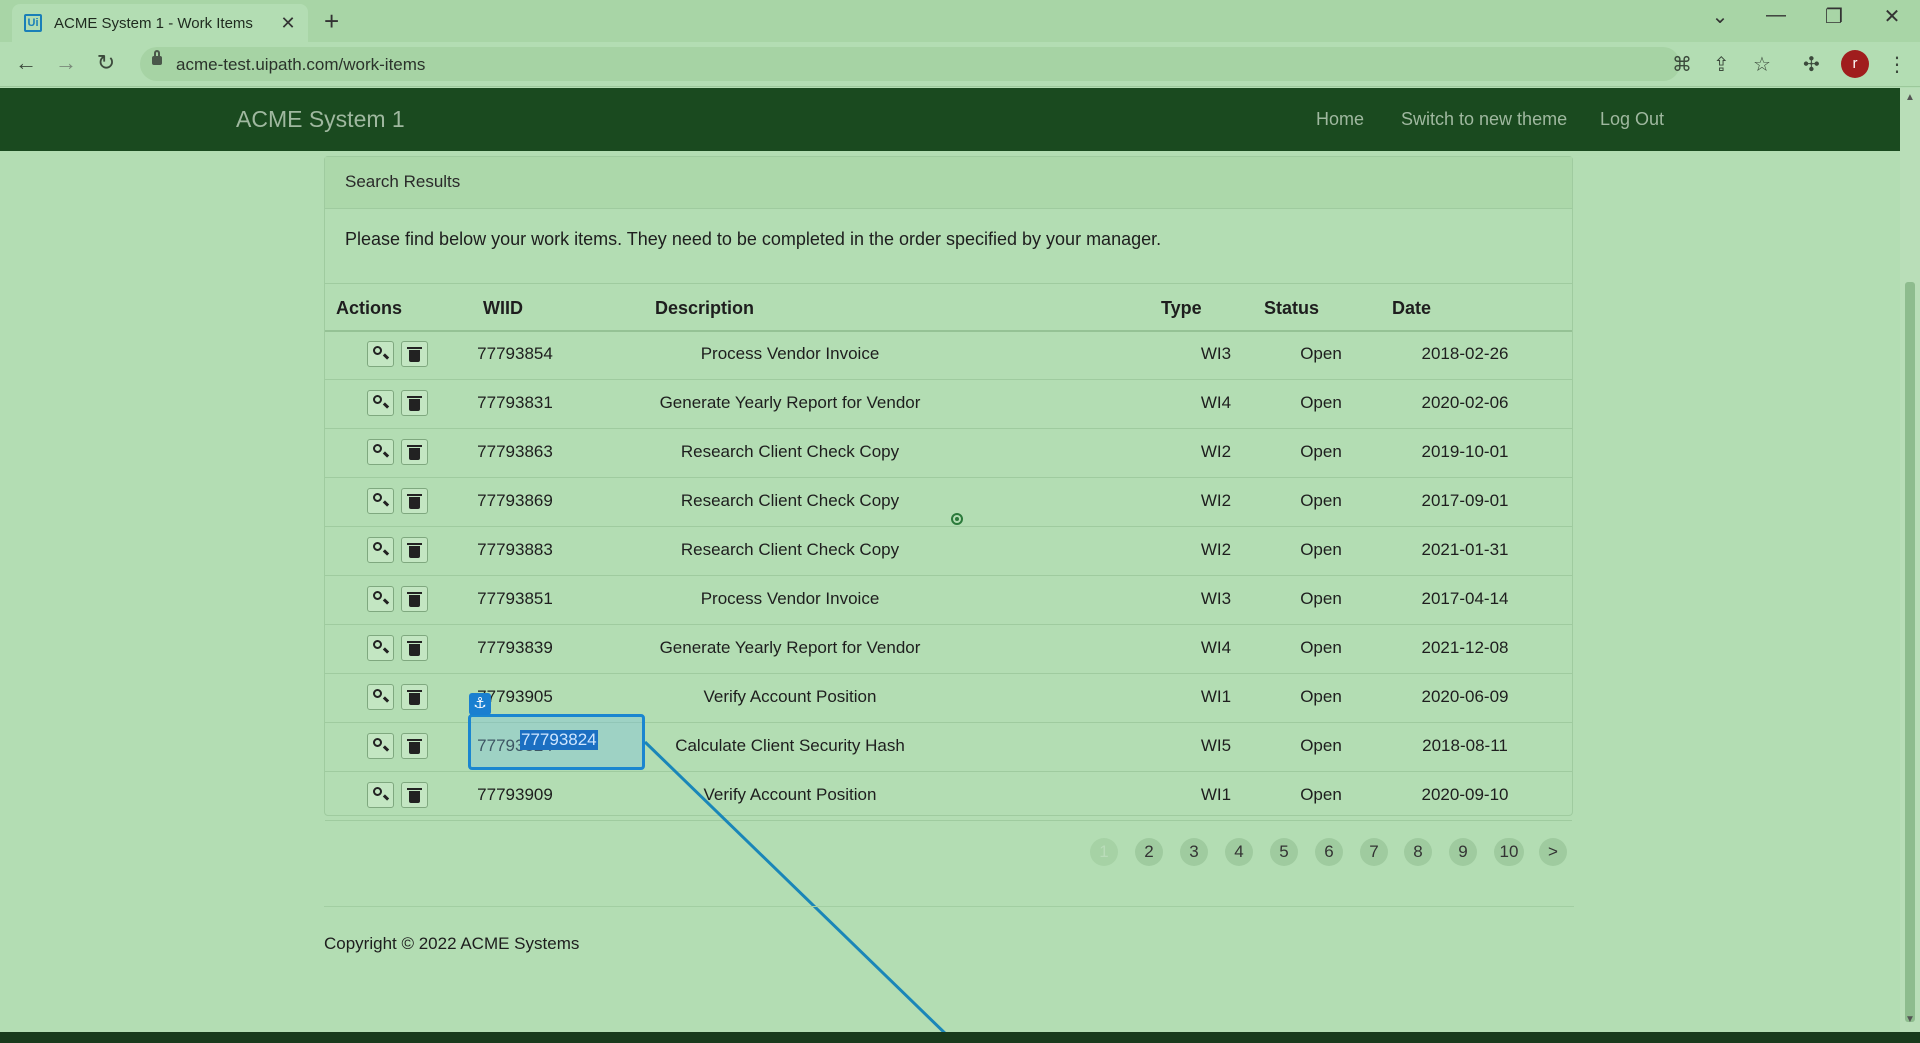 The width and height of the screenshot is (1920, 1043). Describe the element at coordinates (1910, 1019) in the screenshot. I see `scroll-down-arrow-icon: ▼` at that location.